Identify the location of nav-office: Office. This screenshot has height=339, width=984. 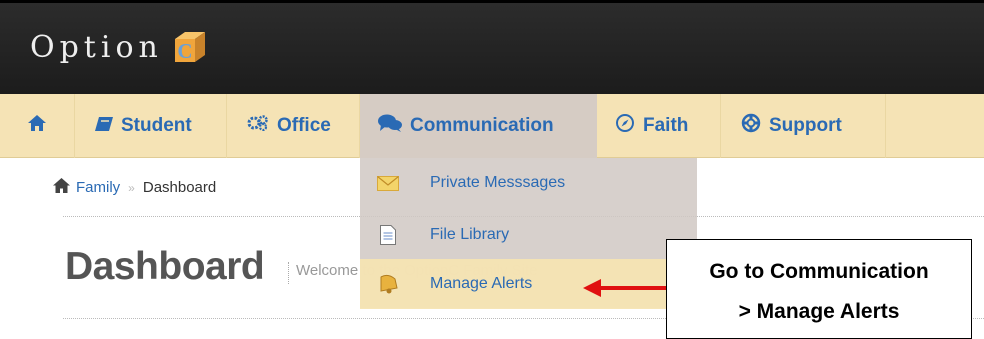
(293, 126).